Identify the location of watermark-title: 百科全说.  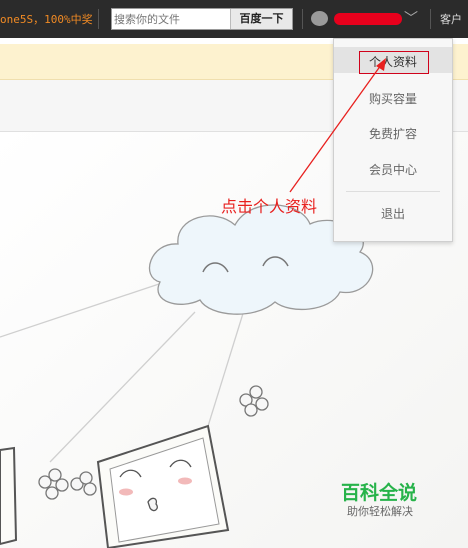
(379, 493).